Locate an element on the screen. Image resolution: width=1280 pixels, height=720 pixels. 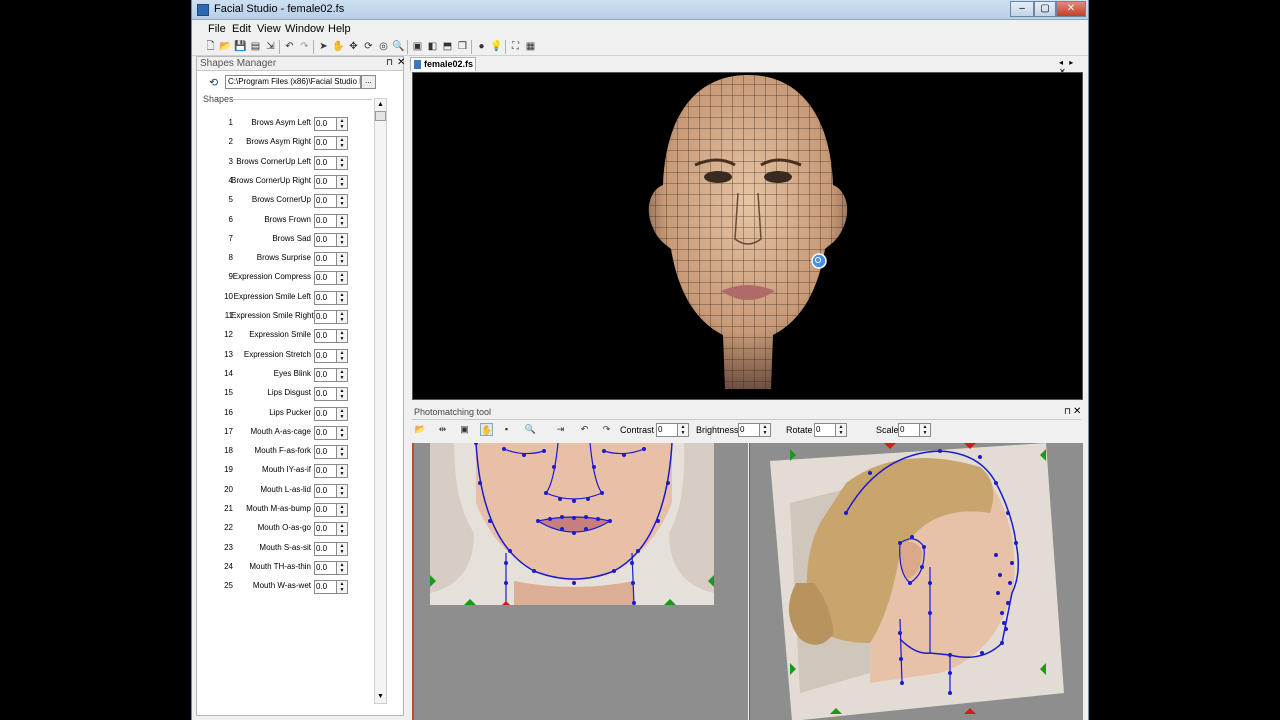
camera-icon: ⛶ is located at coordinates (515, 46).